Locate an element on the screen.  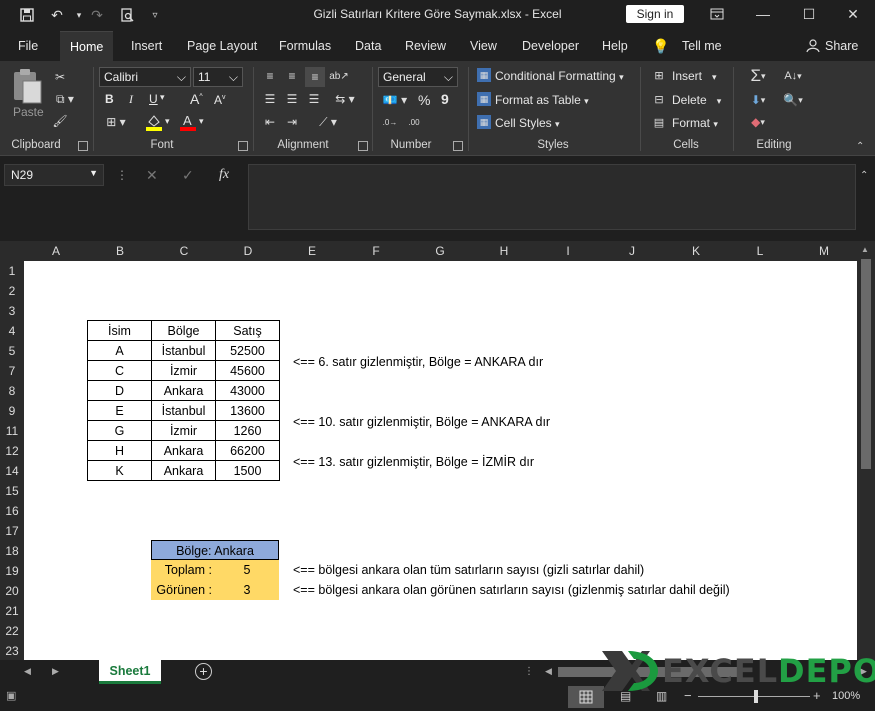
table-header-cell: Bölge is located at coordinates (183, 330).